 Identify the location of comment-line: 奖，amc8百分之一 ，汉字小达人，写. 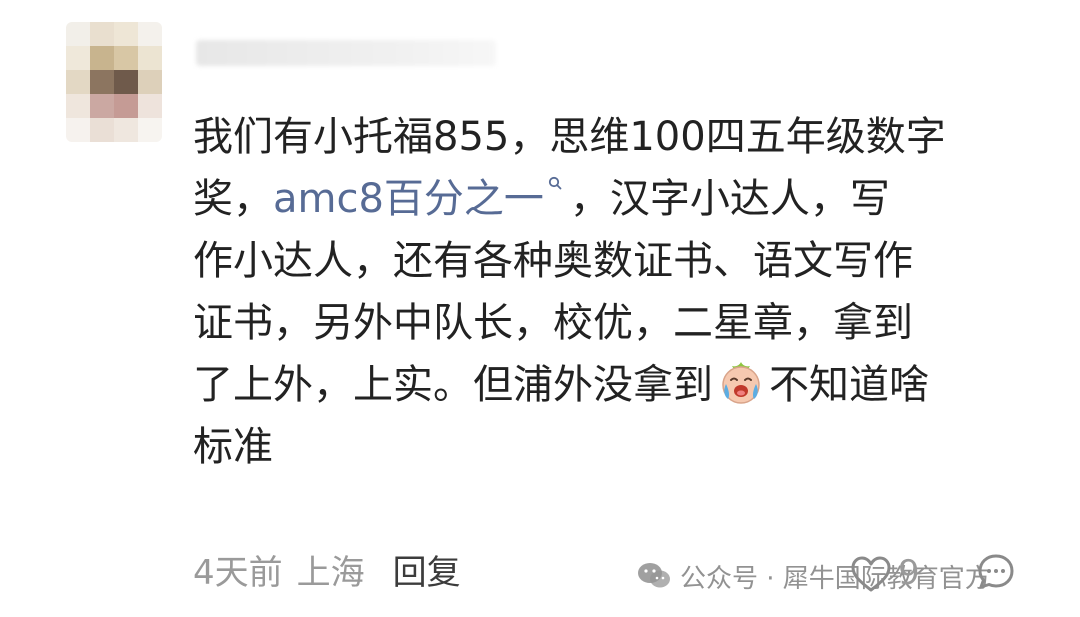
(623, 199).